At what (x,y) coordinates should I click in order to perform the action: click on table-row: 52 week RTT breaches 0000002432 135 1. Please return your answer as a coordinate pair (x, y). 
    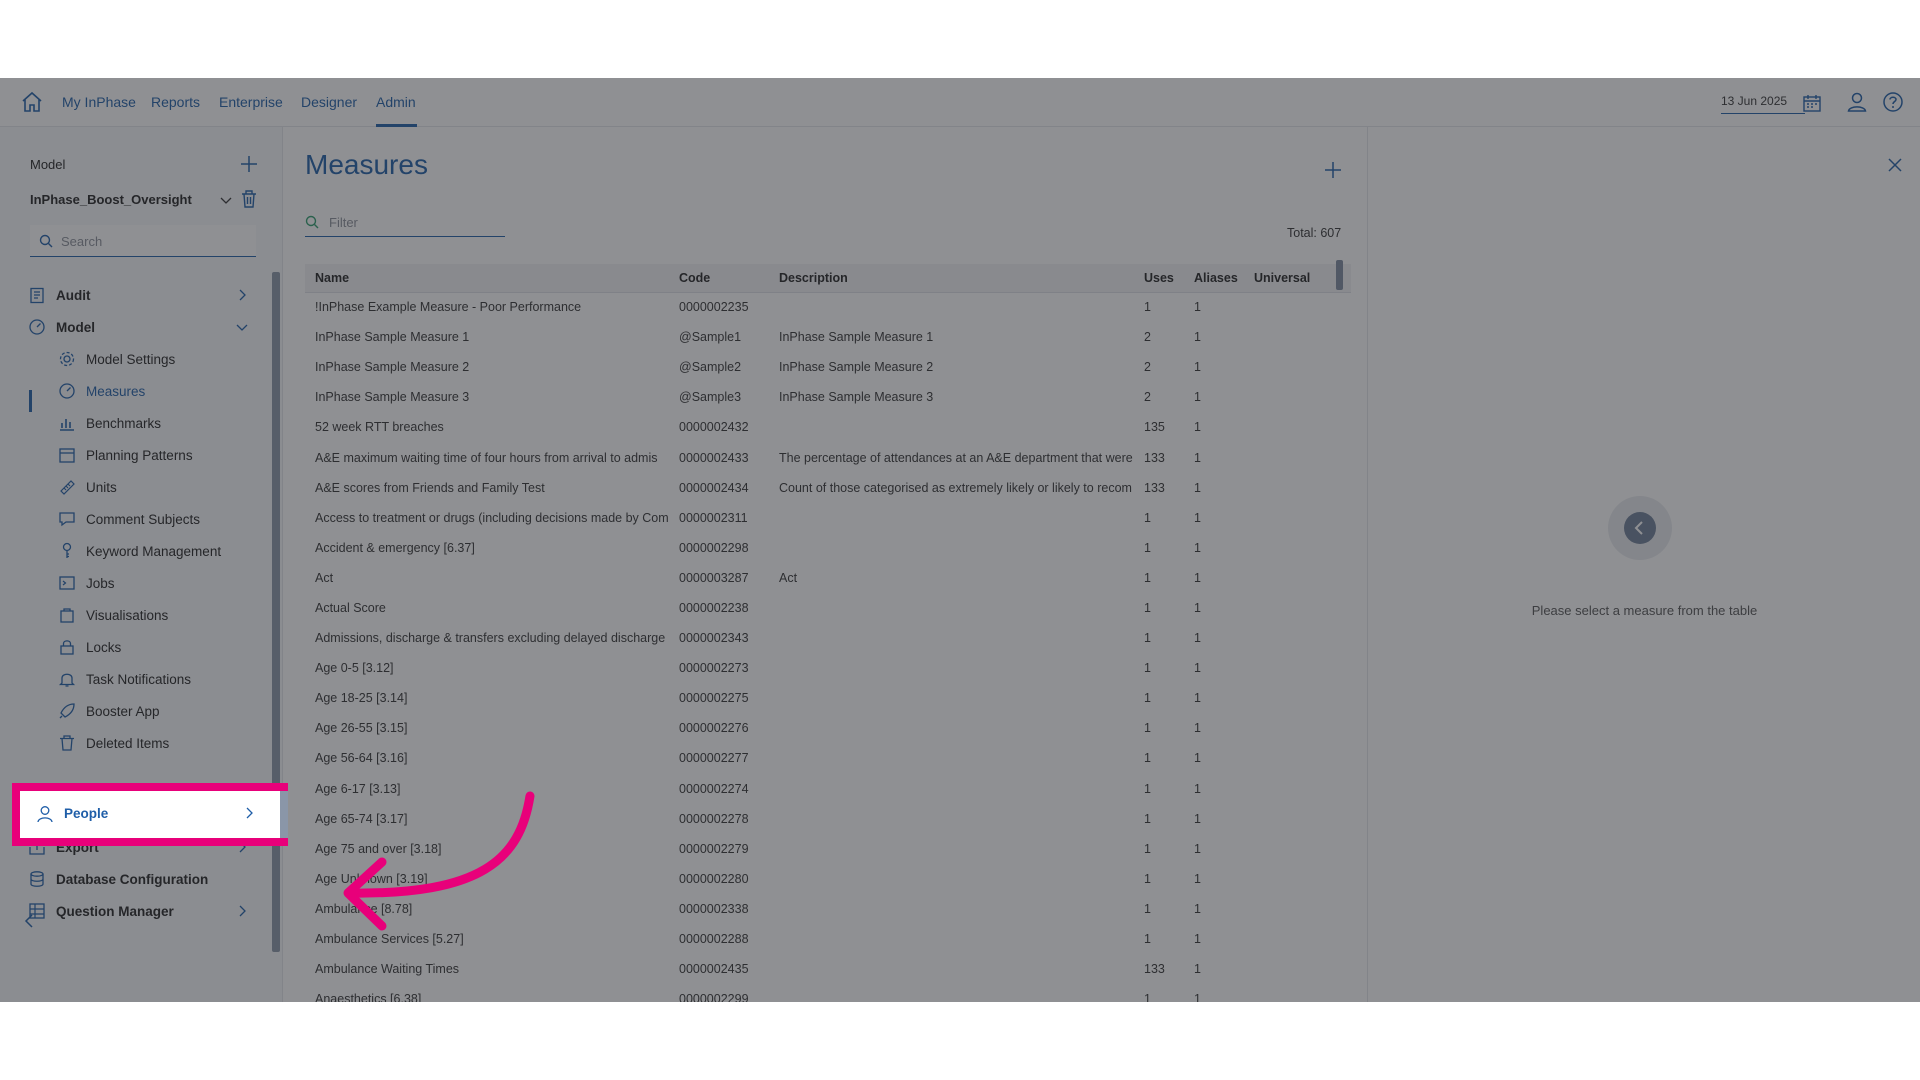
    Looking at the image, I should click on (828, 427).